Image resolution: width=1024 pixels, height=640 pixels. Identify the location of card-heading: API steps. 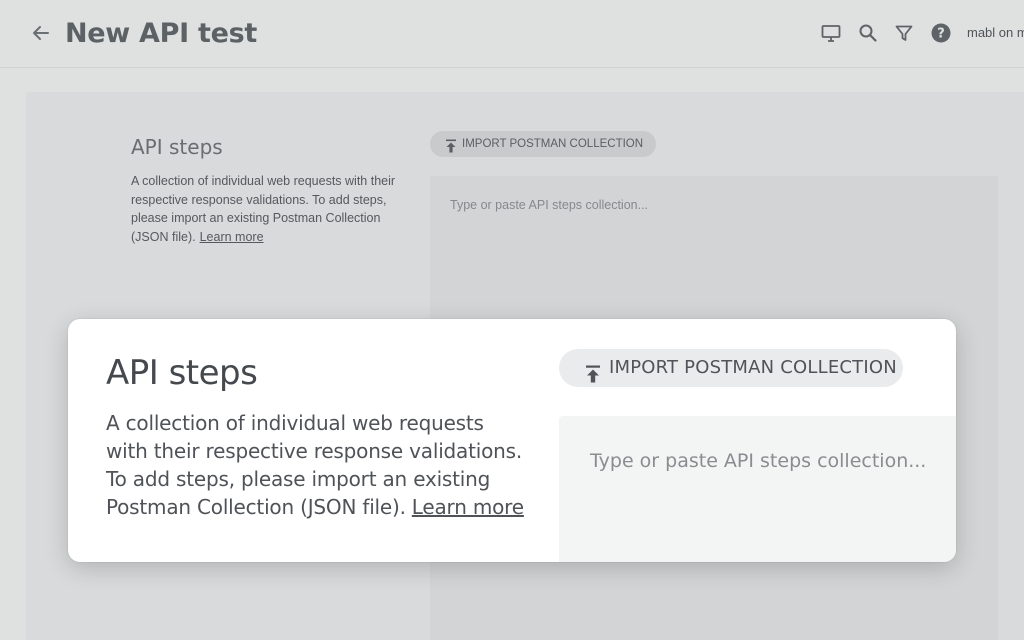
(182, 373).